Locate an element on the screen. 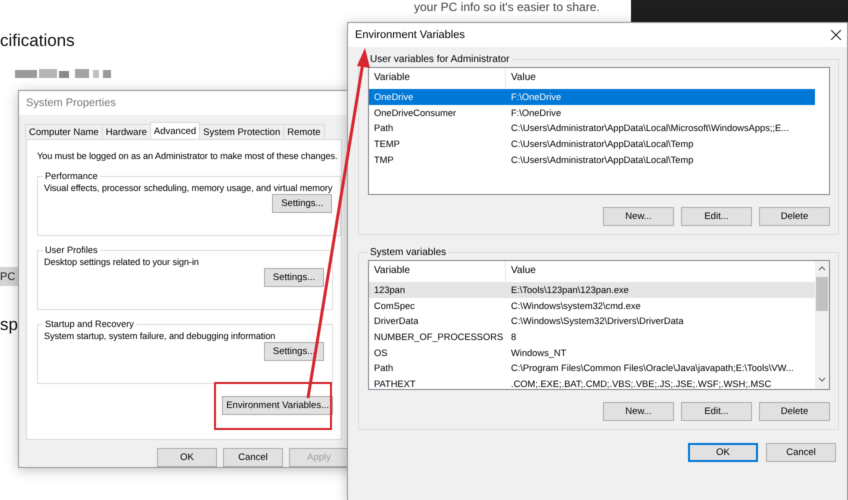 Image resolution: width=848 pixels, height=500 pixels. tab: Remote is located at coordinates (304, 131).